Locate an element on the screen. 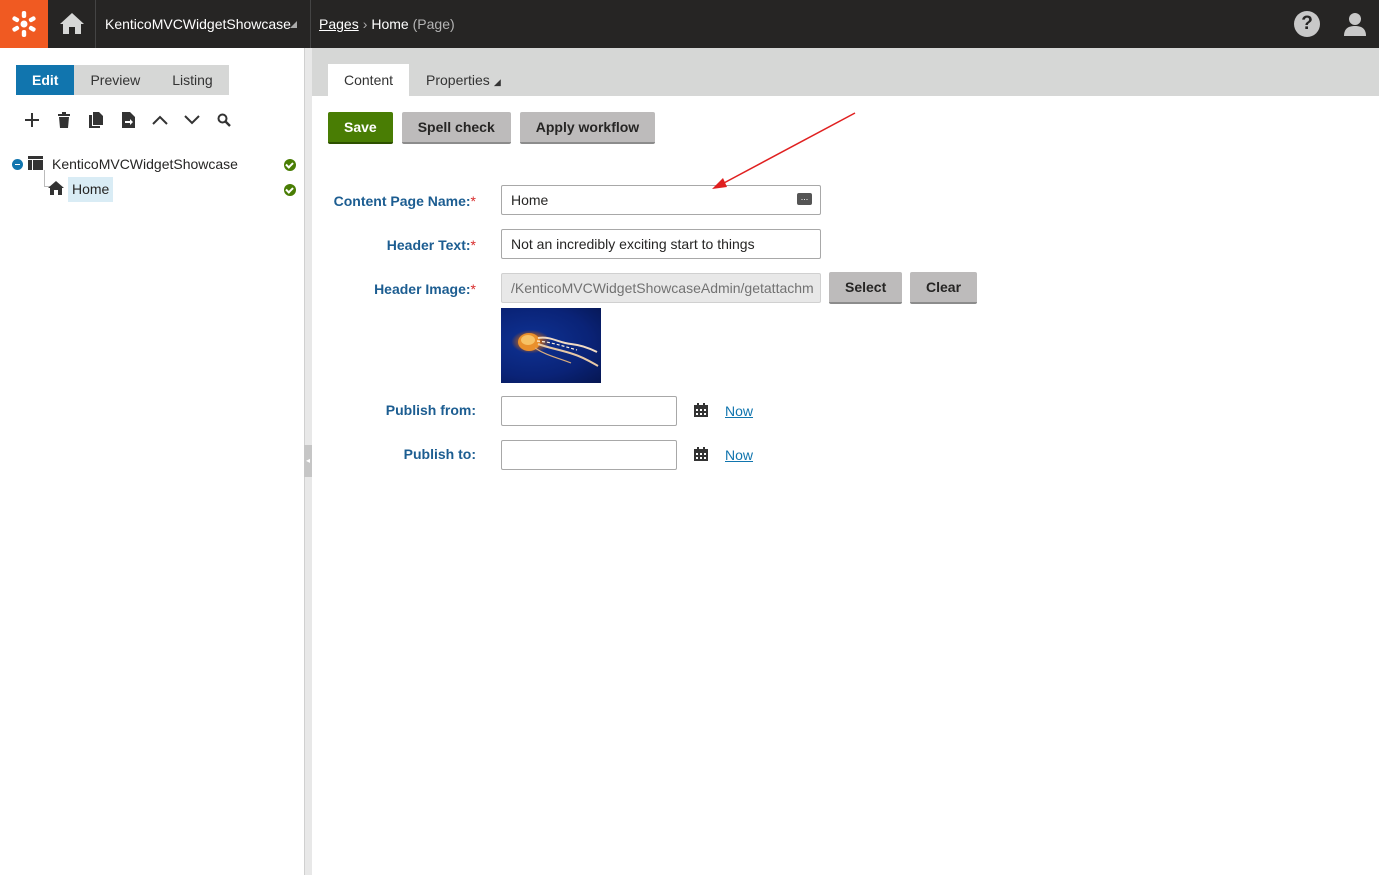 Image resolution: width=1379 pixels, height=875 pixels. header-image-label: Header Image:* is located at coordinates (425, 289).